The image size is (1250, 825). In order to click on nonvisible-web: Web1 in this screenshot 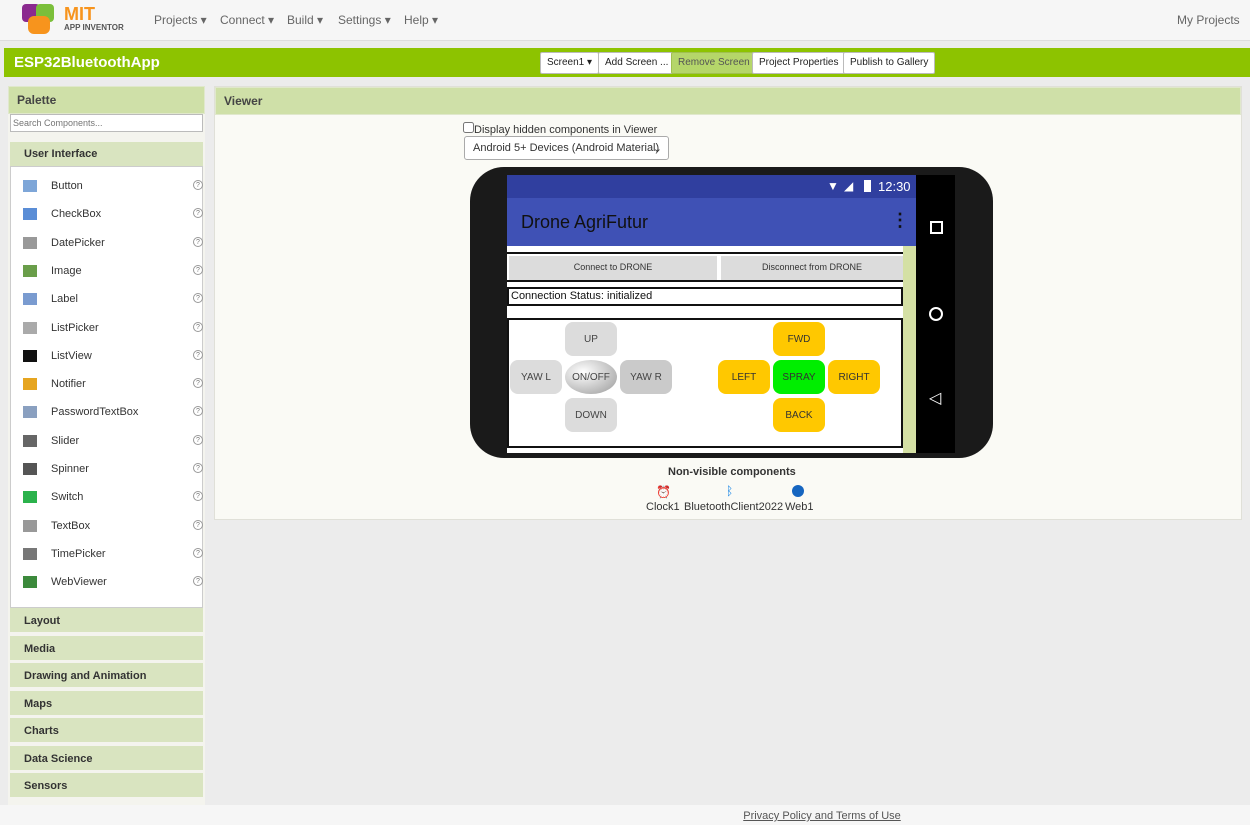, I will do `click(799, 507)`.